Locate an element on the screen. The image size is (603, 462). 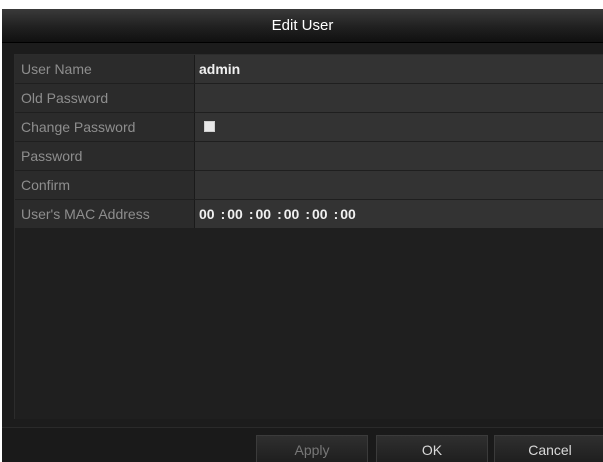
mac-address-field: 00 : 00 : 00 is located at coordinates (399, 214).